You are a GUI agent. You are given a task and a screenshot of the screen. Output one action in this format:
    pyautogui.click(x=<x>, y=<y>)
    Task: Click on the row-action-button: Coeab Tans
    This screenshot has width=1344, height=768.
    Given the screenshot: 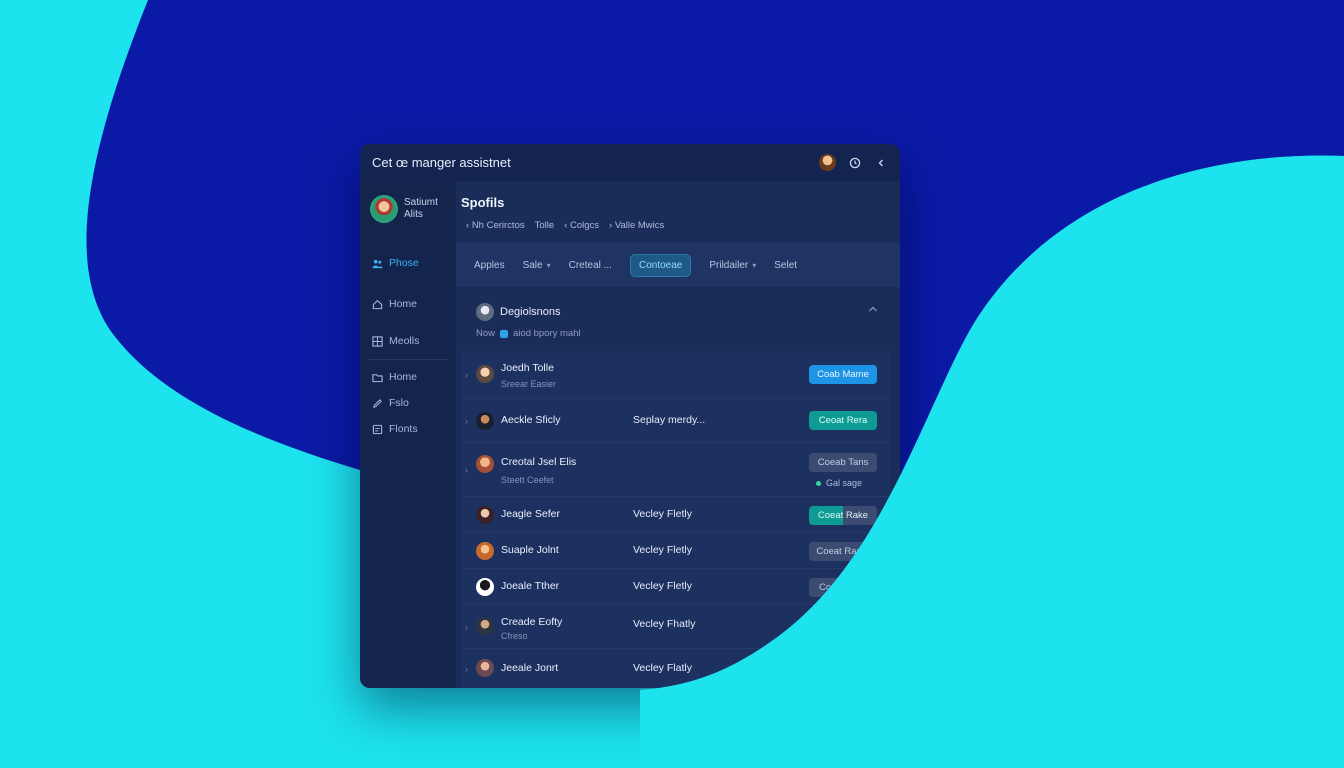 What is the action you would take?
    pyautogui.click(x=843, y=462)
    